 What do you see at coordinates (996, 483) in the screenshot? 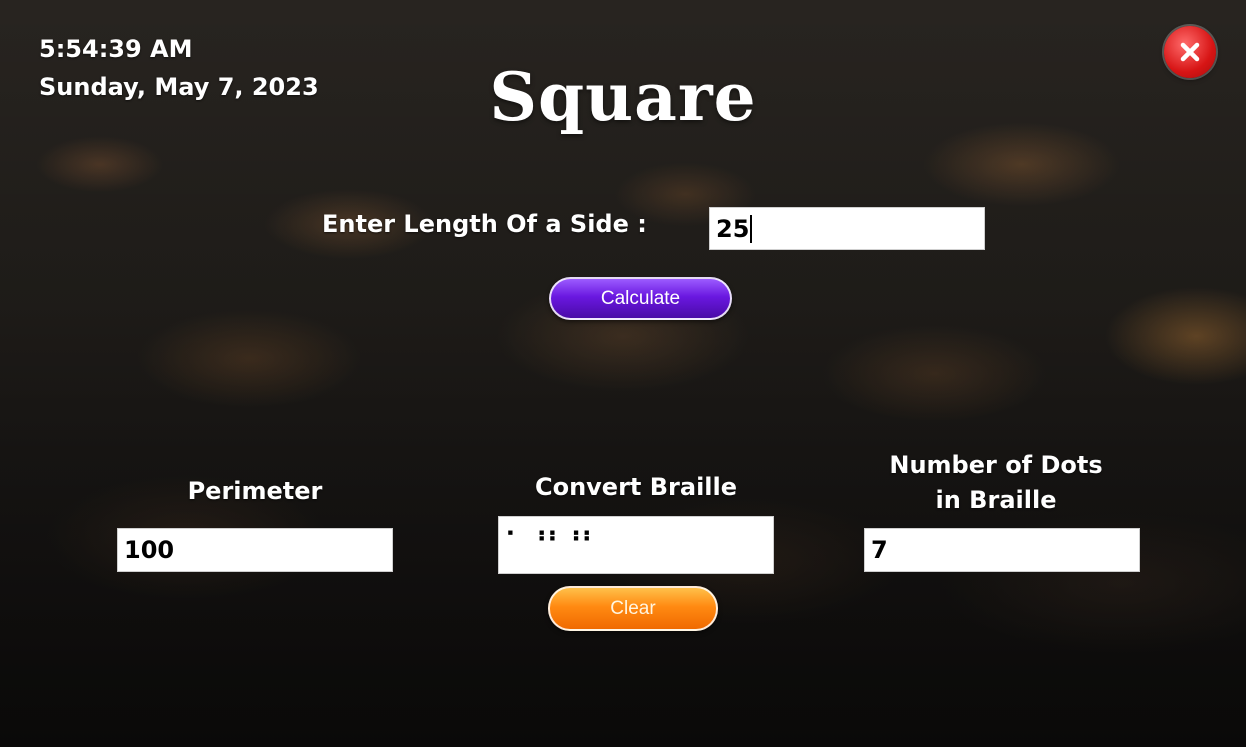
I see `dots-count-label: Number of Dots in Braille` at bounding box center [996, 483].